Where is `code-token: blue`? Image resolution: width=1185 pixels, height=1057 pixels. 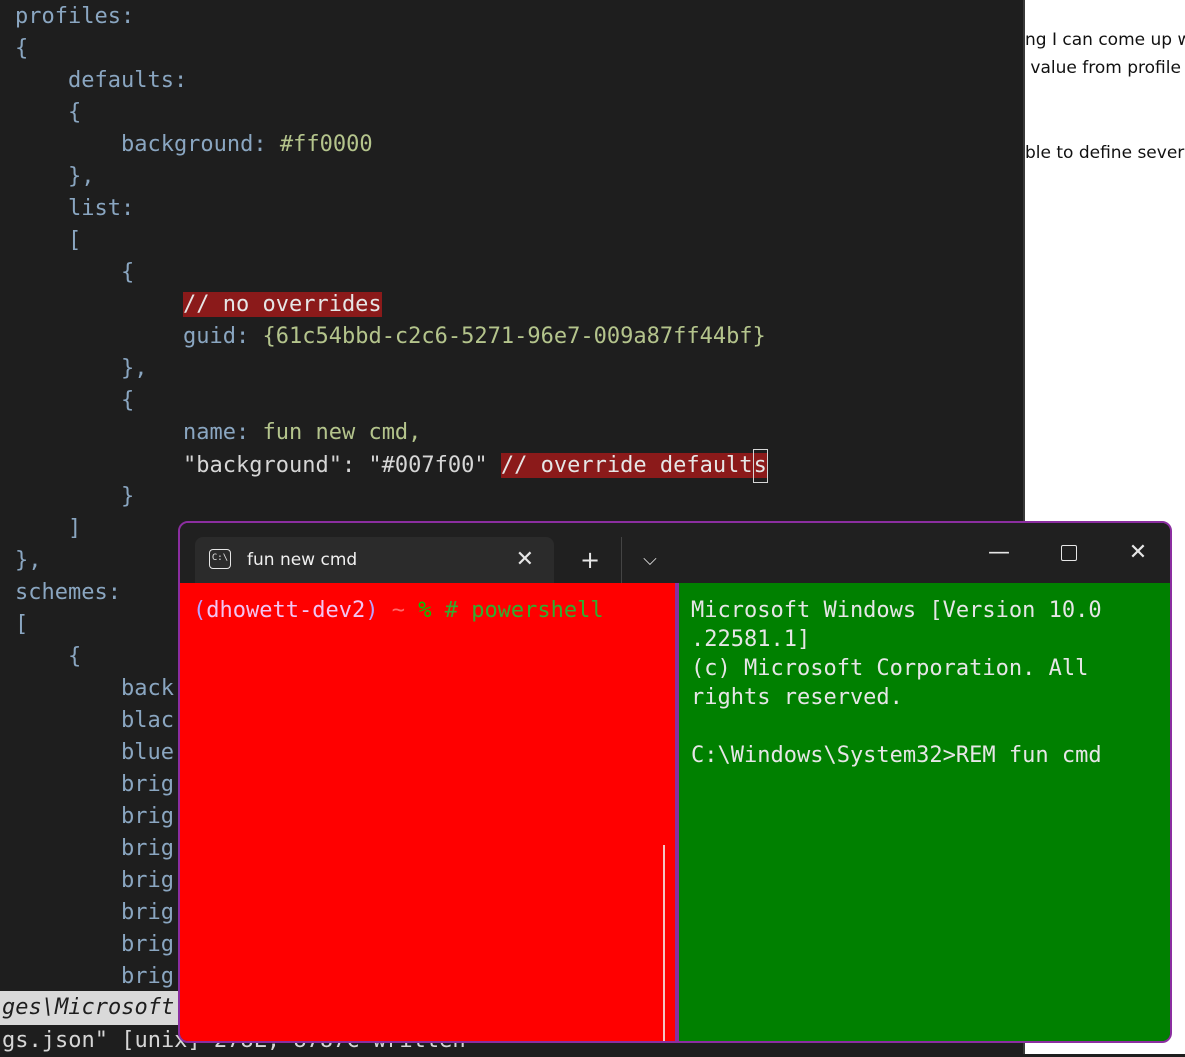
code-token: blue is located at coordinates (94, 752).